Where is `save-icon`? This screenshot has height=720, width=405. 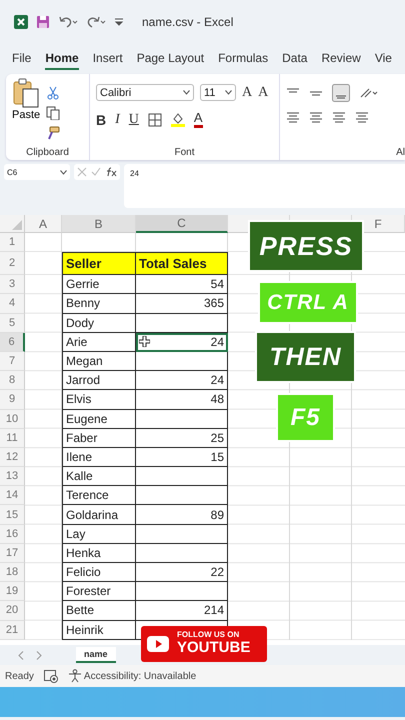
save-icon is located at coordinates (43, 22).